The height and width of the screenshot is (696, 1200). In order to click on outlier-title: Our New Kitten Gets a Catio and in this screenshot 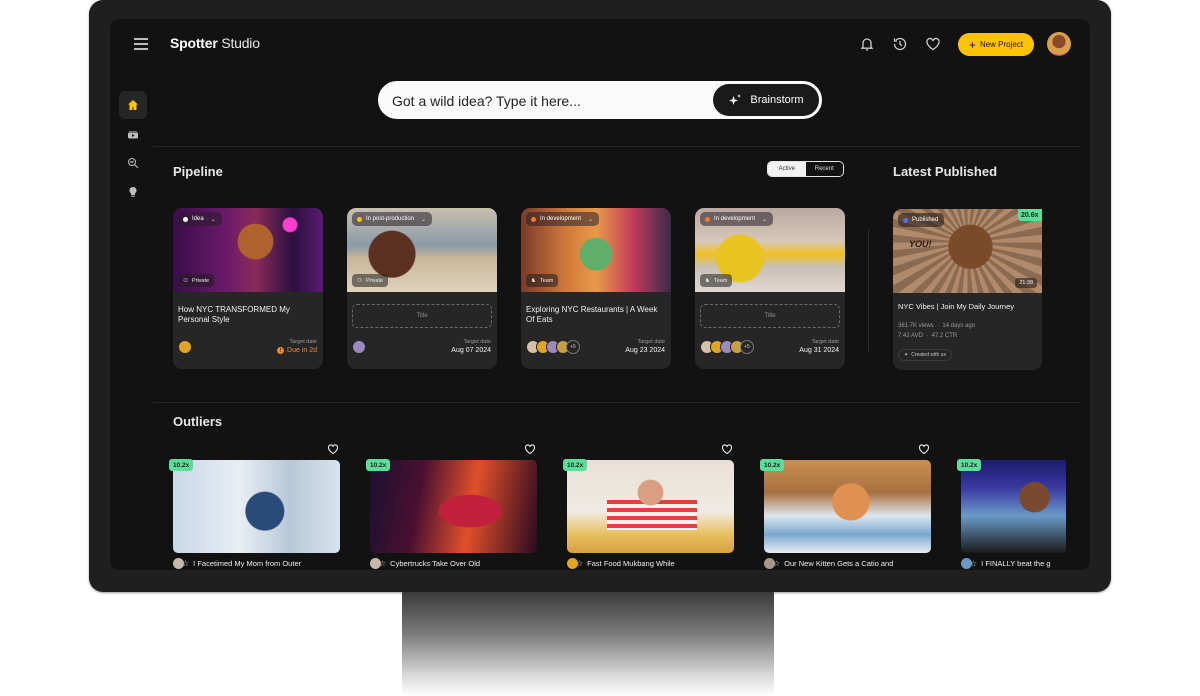, I will do `click(838, 563)`.